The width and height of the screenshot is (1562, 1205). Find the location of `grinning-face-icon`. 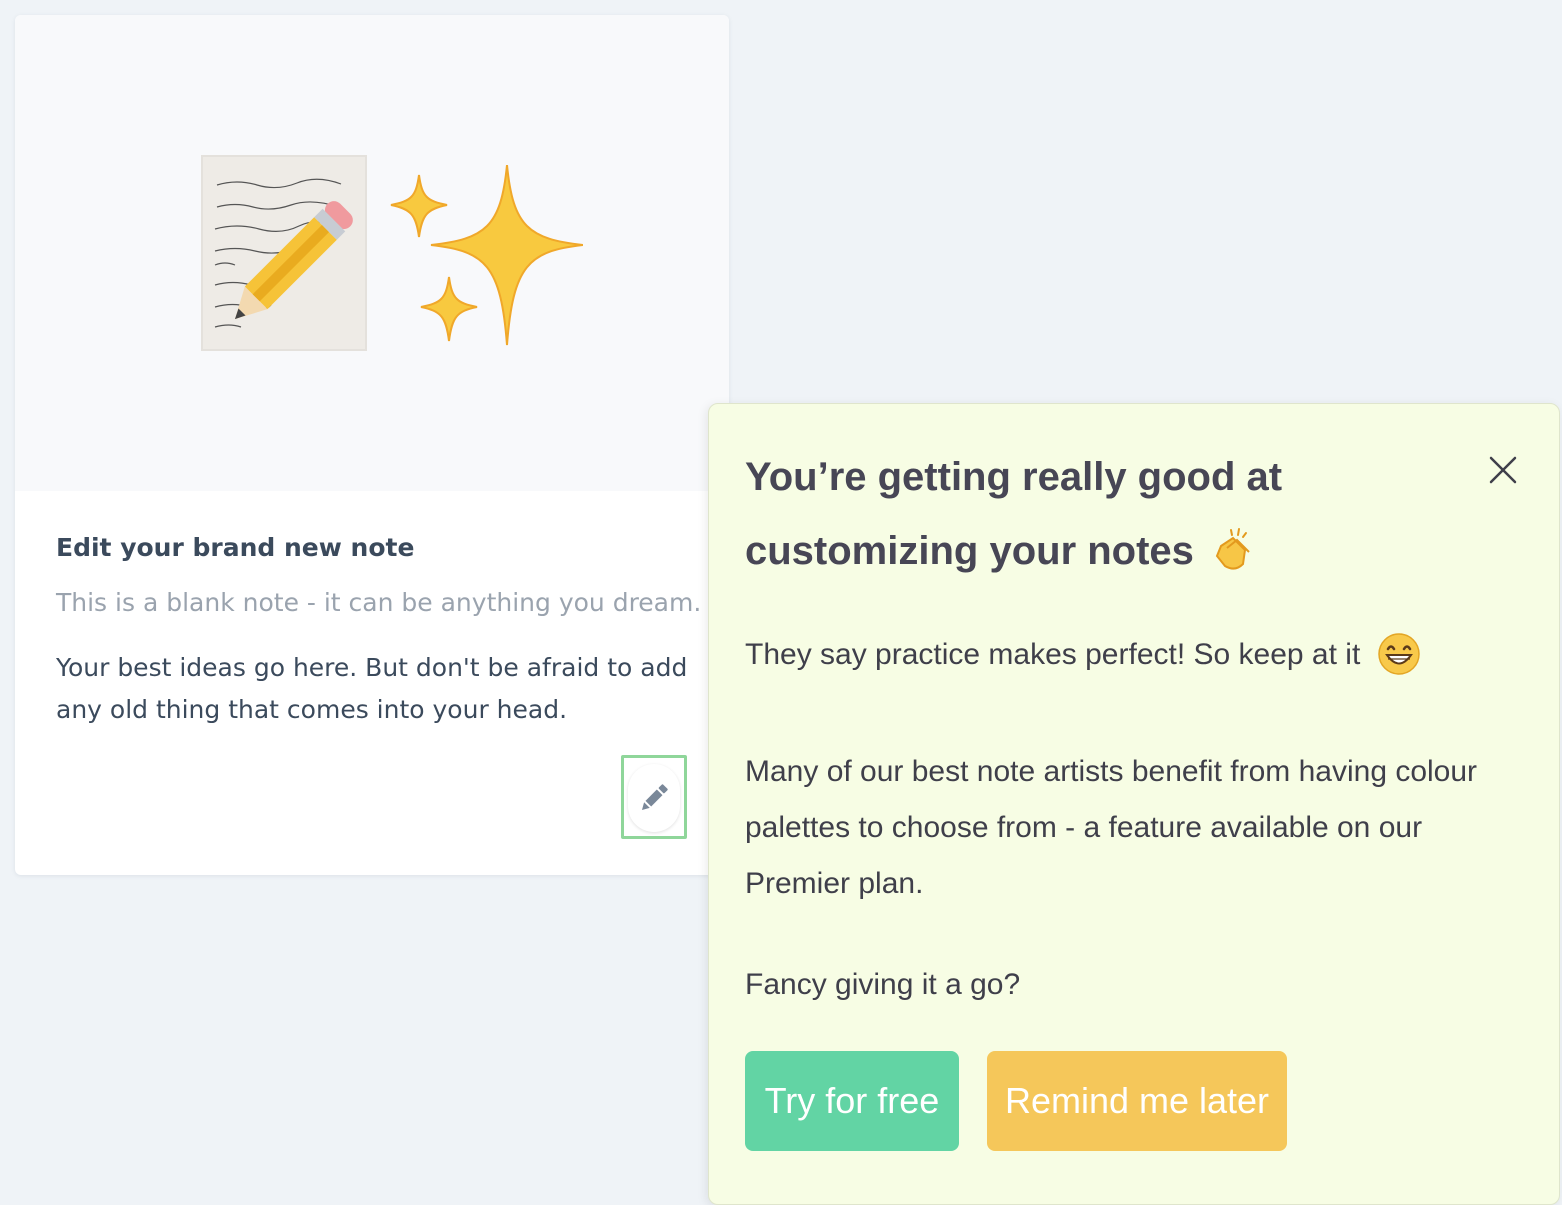

grinning-face-icon is located at coordinates (1398, 654).